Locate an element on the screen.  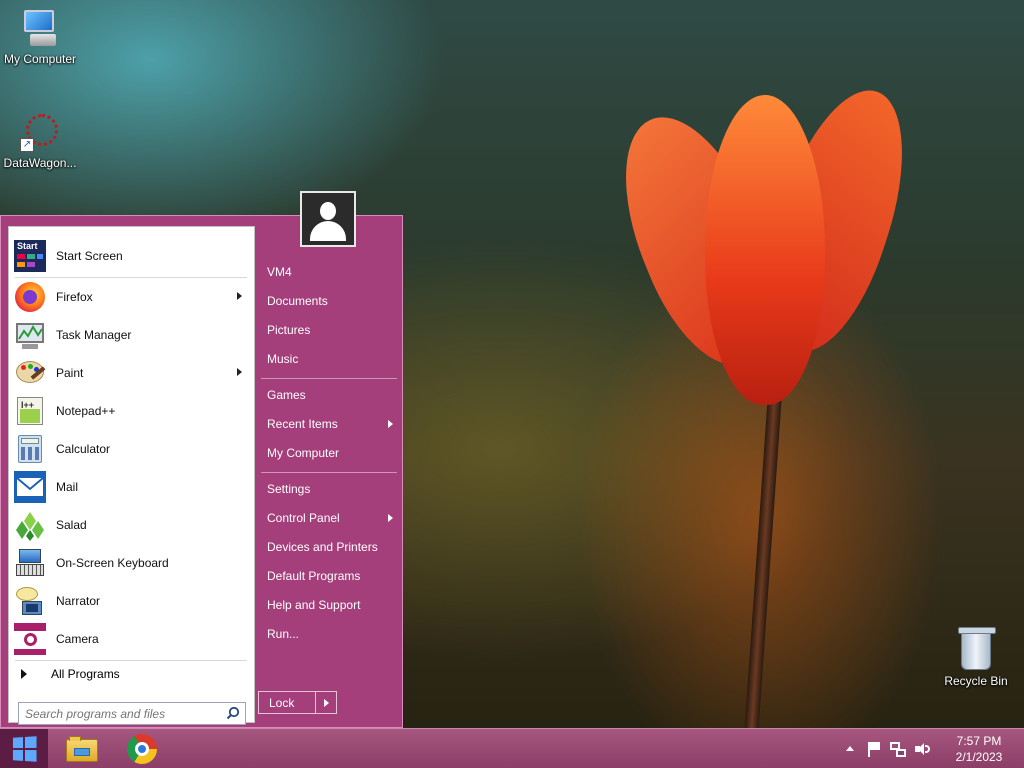
start-item-label: Paint is located at coordinates (70, 373).